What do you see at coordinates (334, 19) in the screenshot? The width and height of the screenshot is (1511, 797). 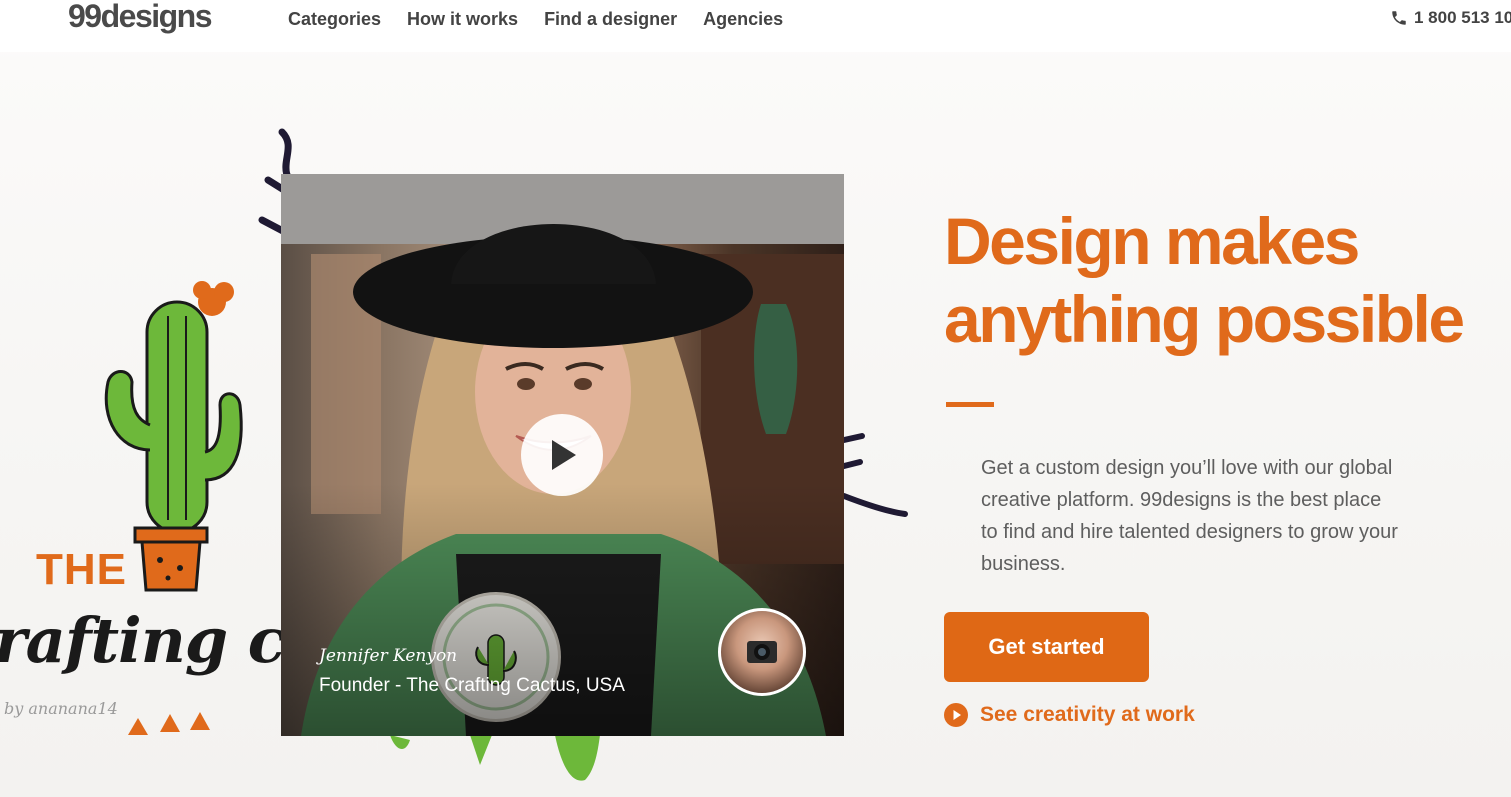 I see `nav-categories: Categories` at bounding box center [334, 19].